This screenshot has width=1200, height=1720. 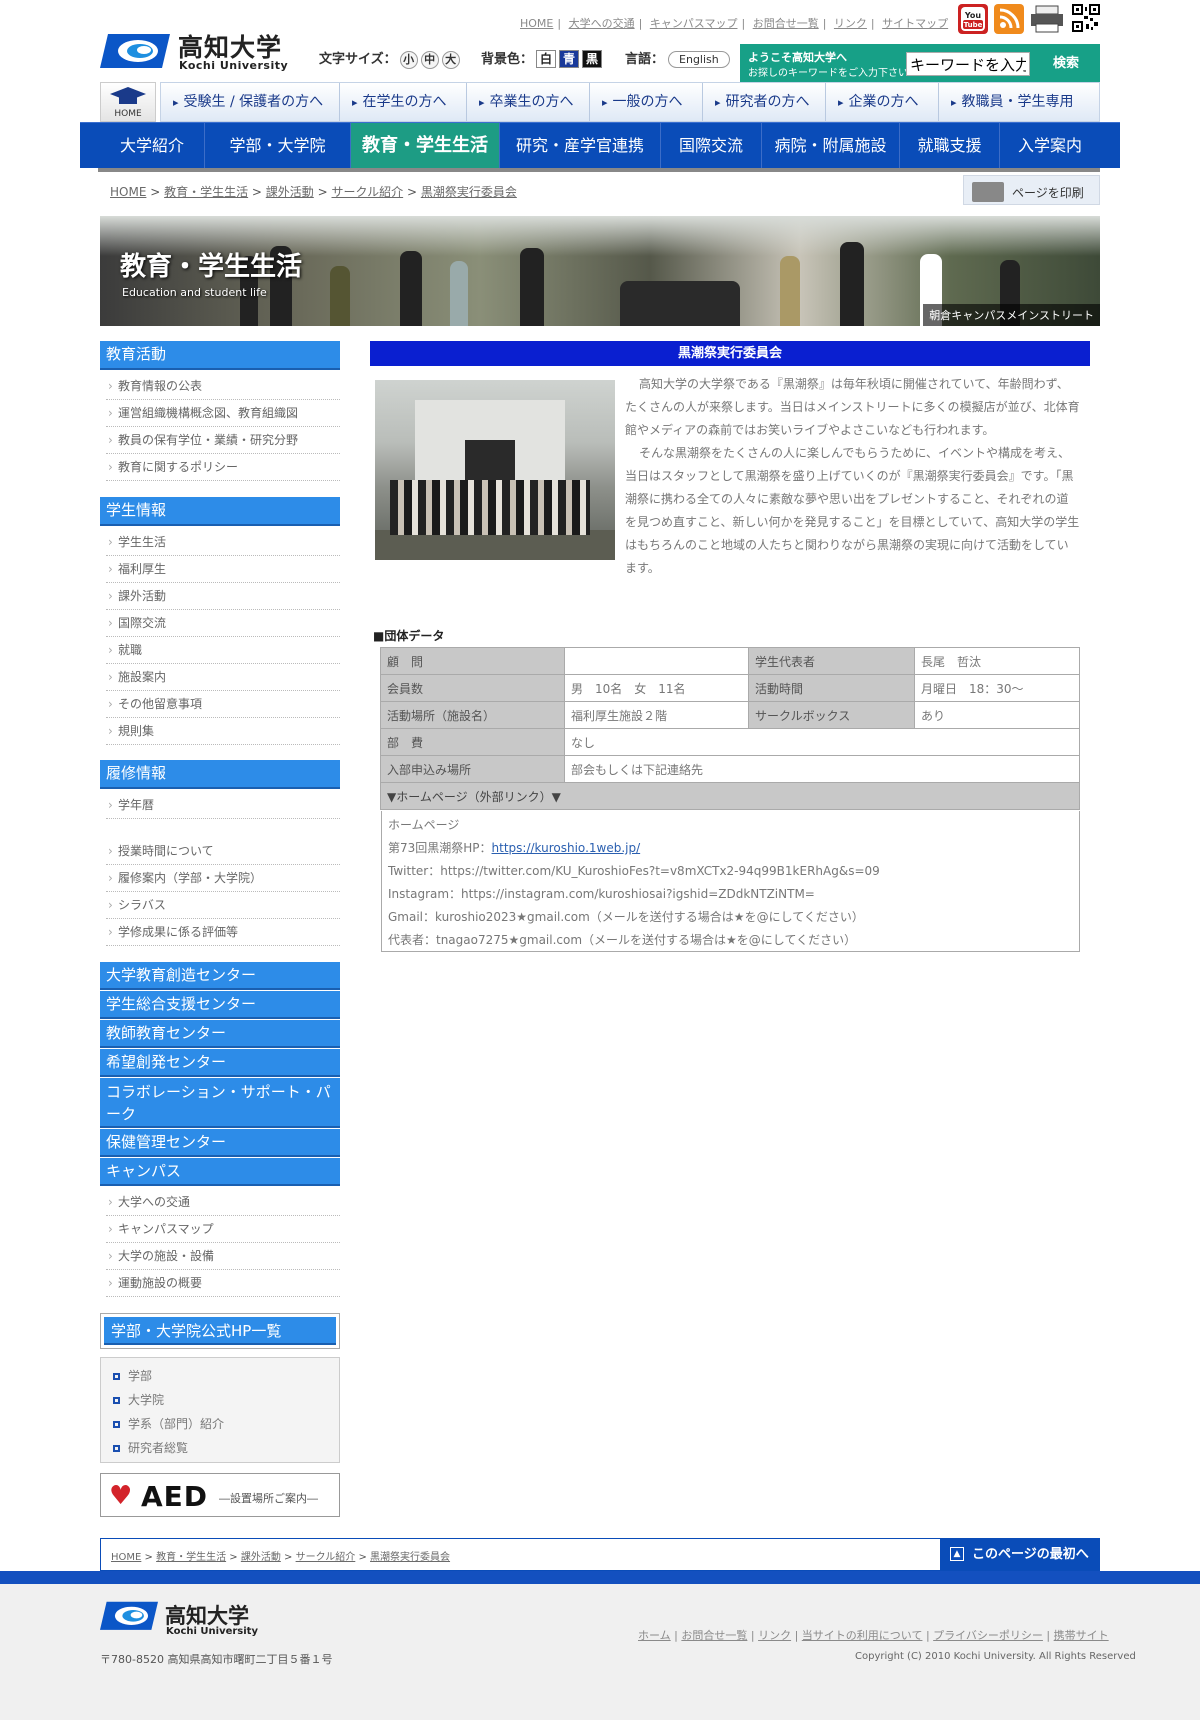 I want to click on sidebar-item: 学生生活, so click(x=223, y=542).